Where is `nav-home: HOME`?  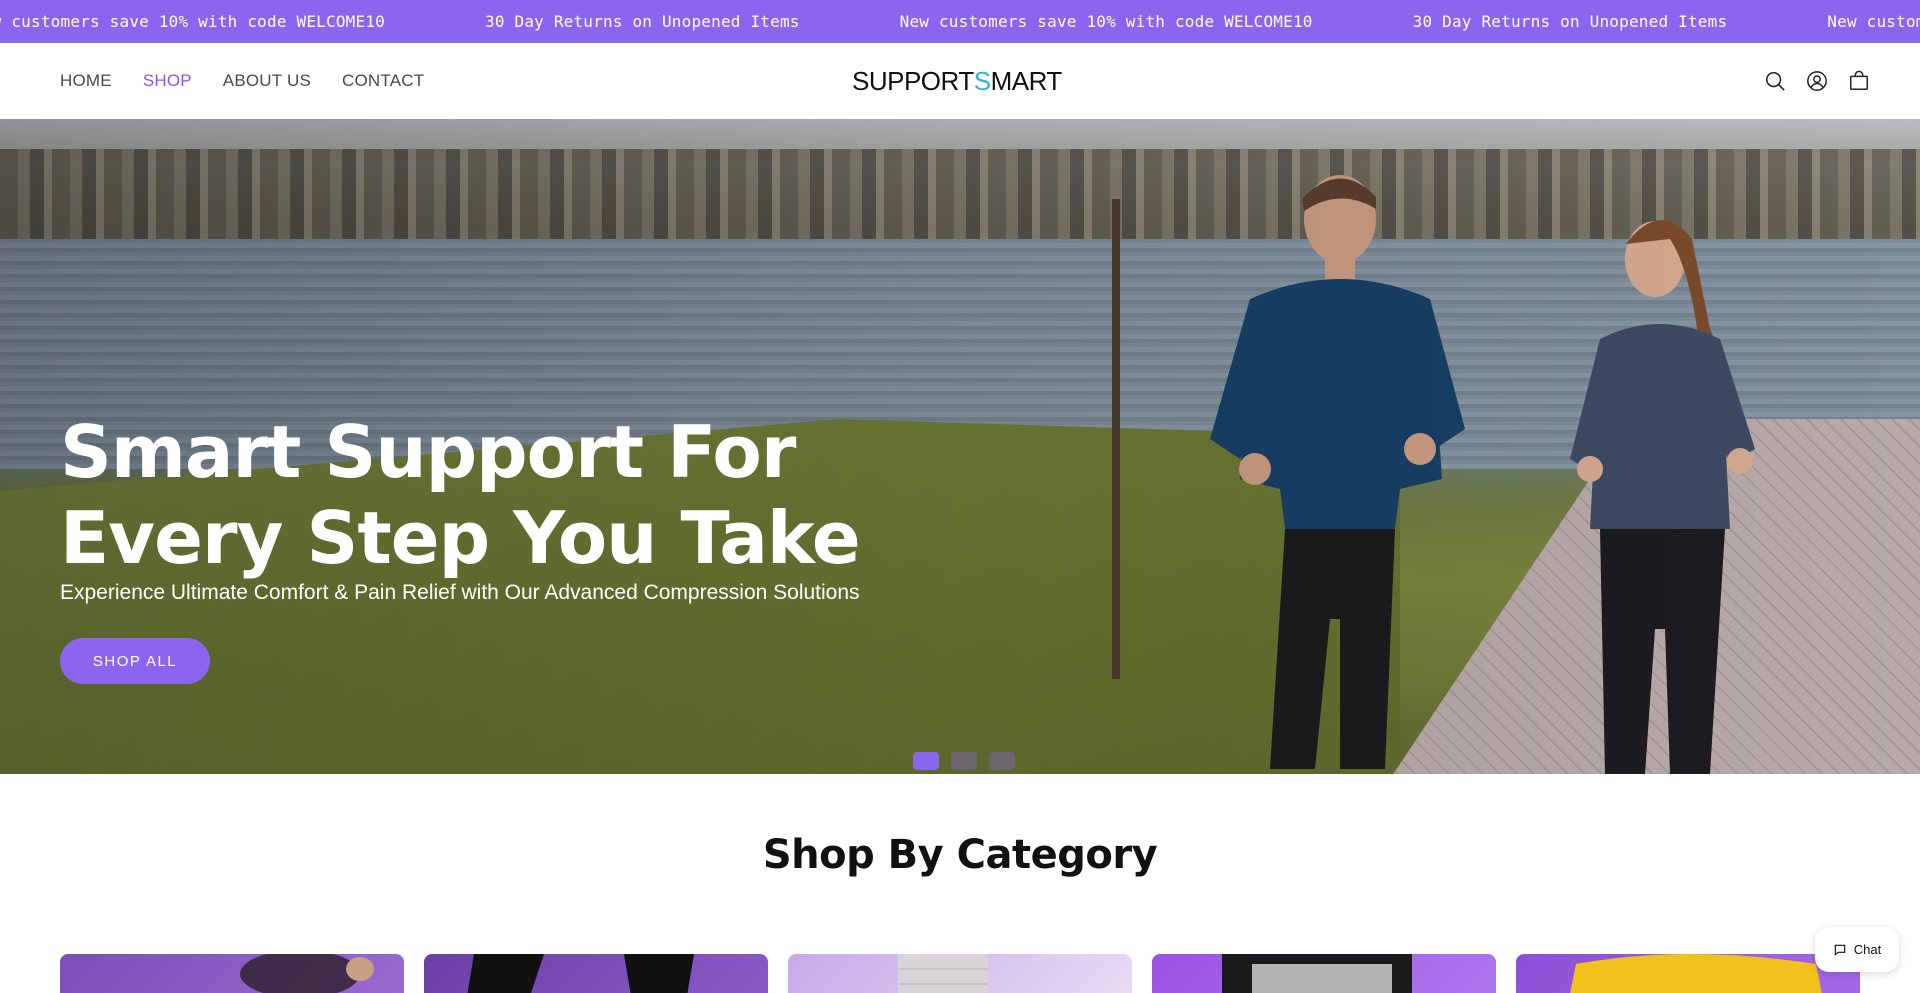 nav-home: HOME is located at coordinates (86, 81).